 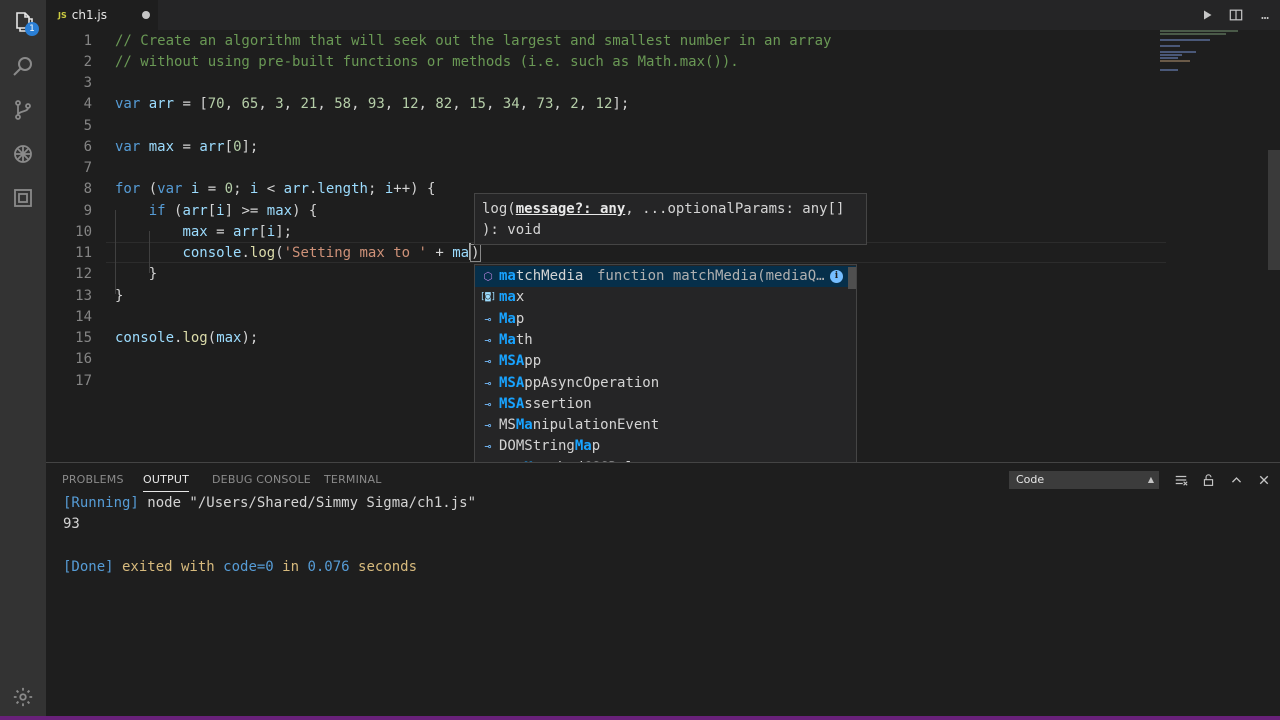 I want to click on code-token: 73, so click(x=545, y=104).